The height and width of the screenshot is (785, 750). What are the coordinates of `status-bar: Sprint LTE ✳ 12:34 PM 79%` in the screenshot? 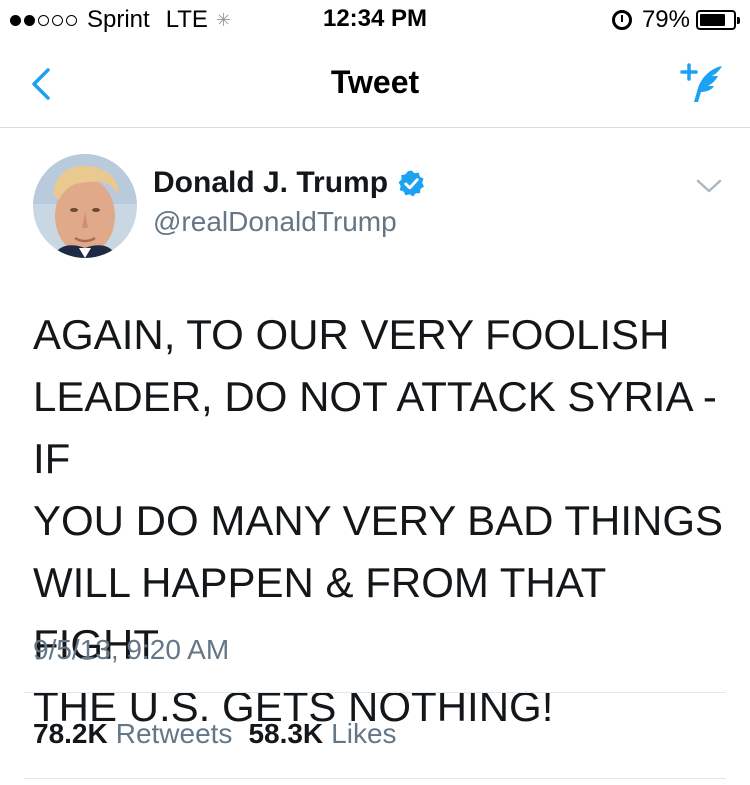 It's located at (375, 20).